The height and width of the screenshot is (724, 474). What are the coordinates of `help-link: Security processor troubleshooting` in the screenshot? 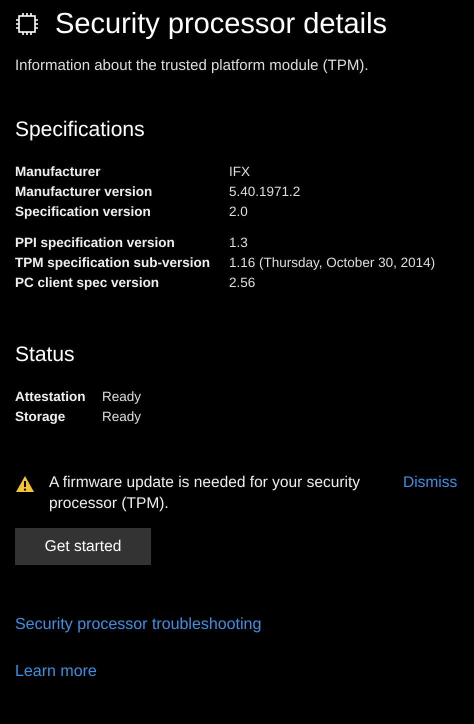 It's located at (138, 625).